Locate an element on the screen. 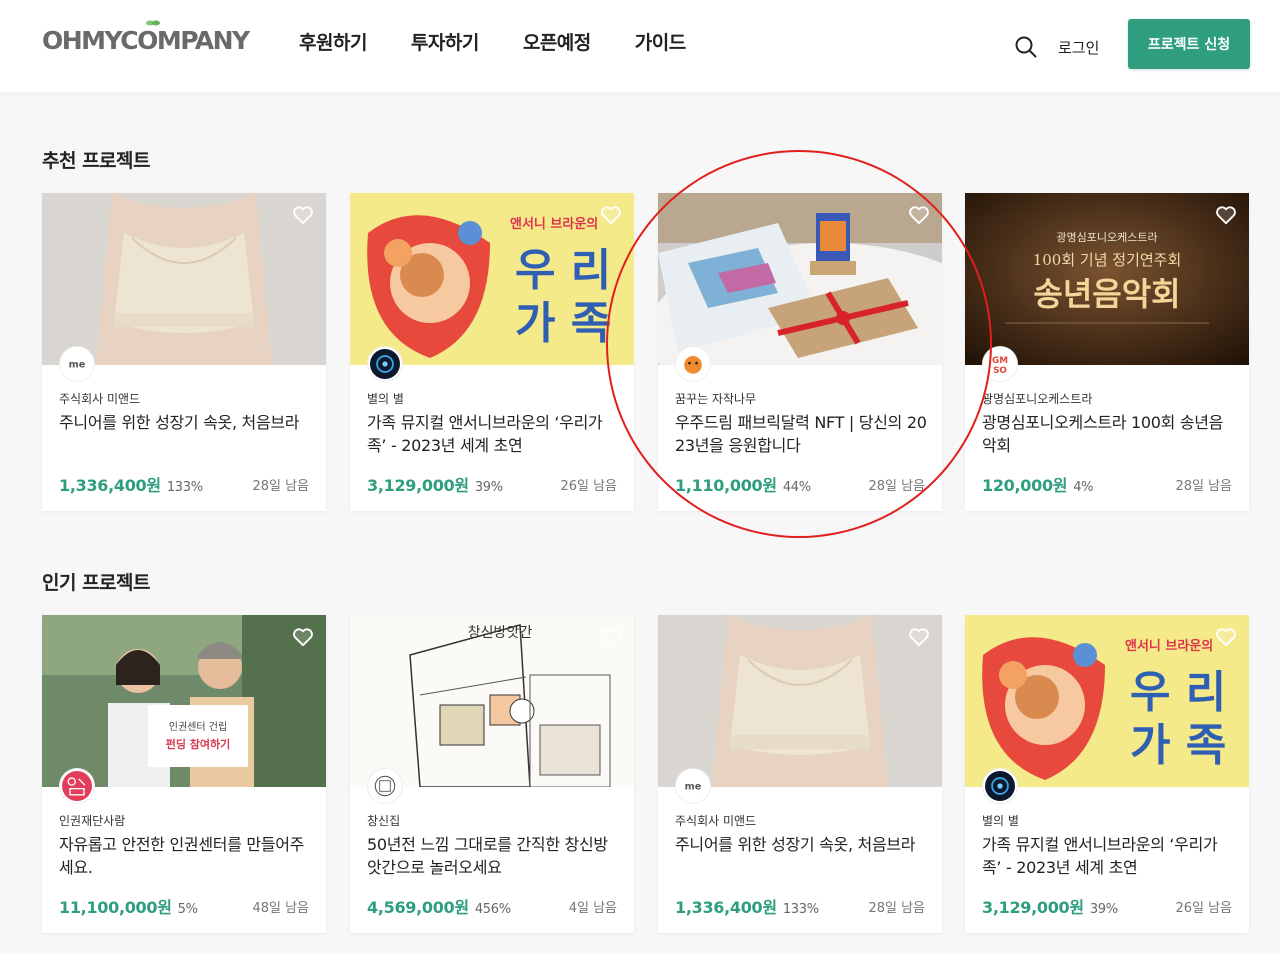 The height and width of the screenshot is (954, 1280). leaf-icon is located at coordinates (153, 23).